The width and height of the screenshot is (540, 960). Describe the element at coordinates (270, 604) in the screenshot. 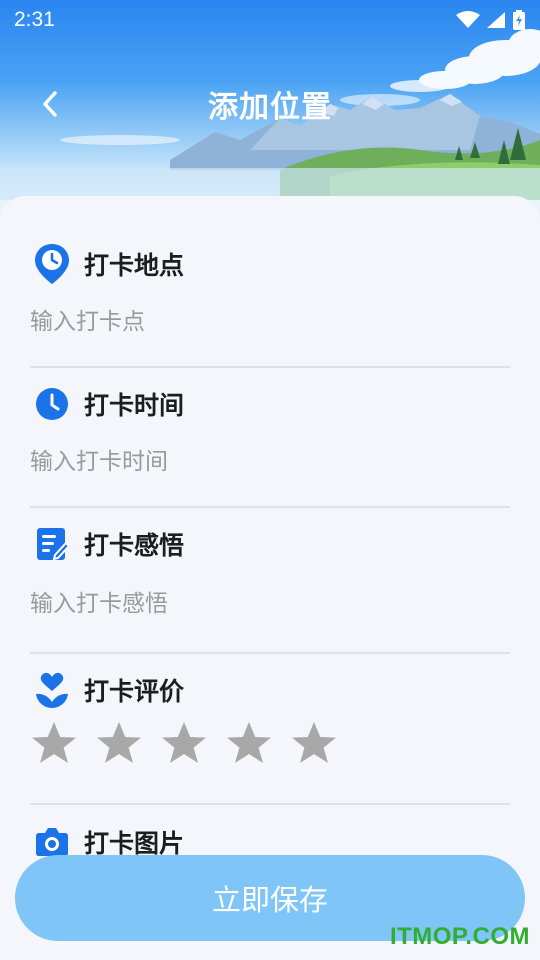

I see `feelings-input` at that location.